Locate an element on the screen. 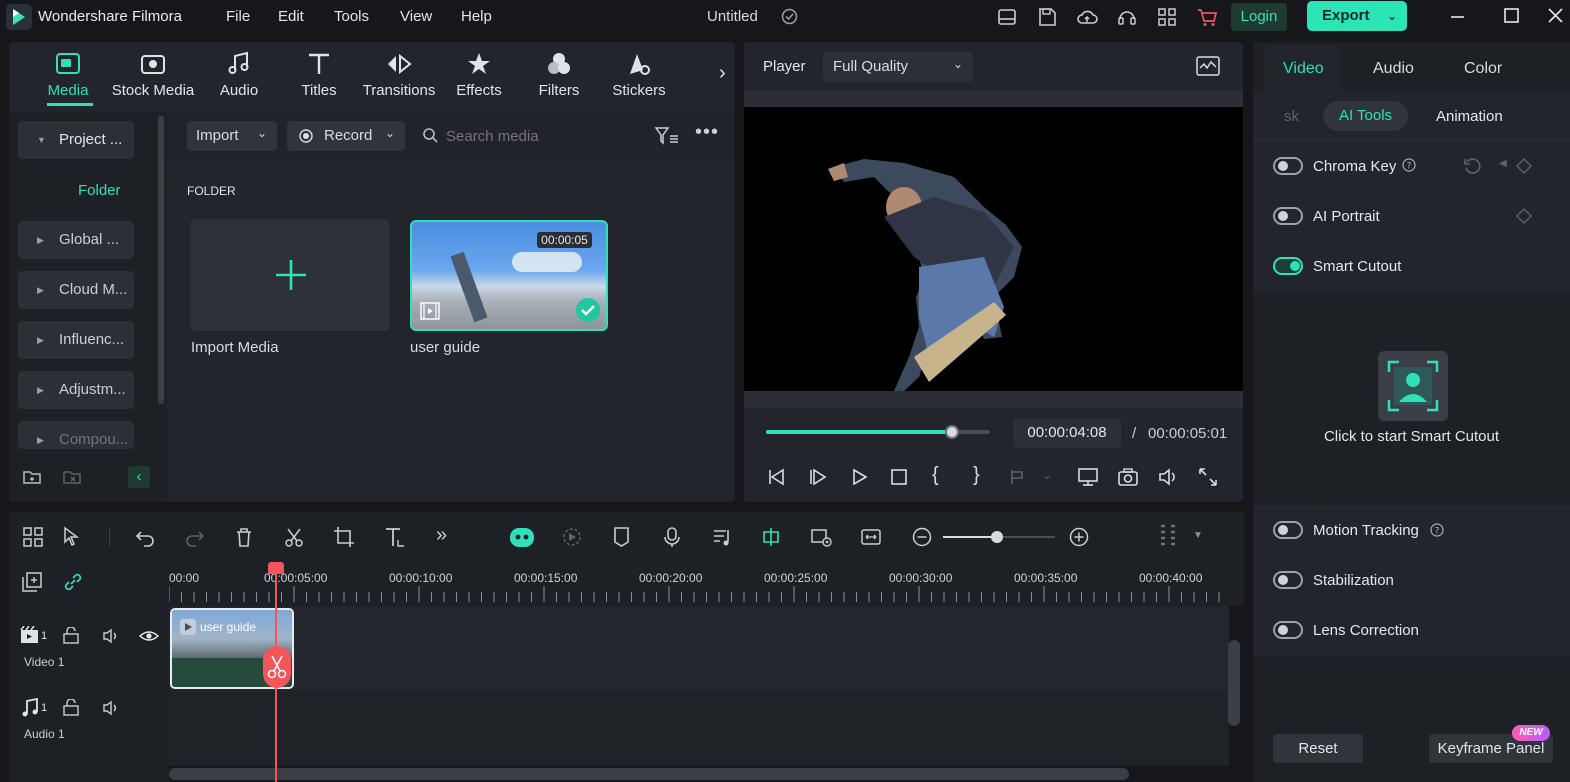 The width and height of the screenshot is (1570, 782). tab-color: Color is located at coordinates (1483, 69).